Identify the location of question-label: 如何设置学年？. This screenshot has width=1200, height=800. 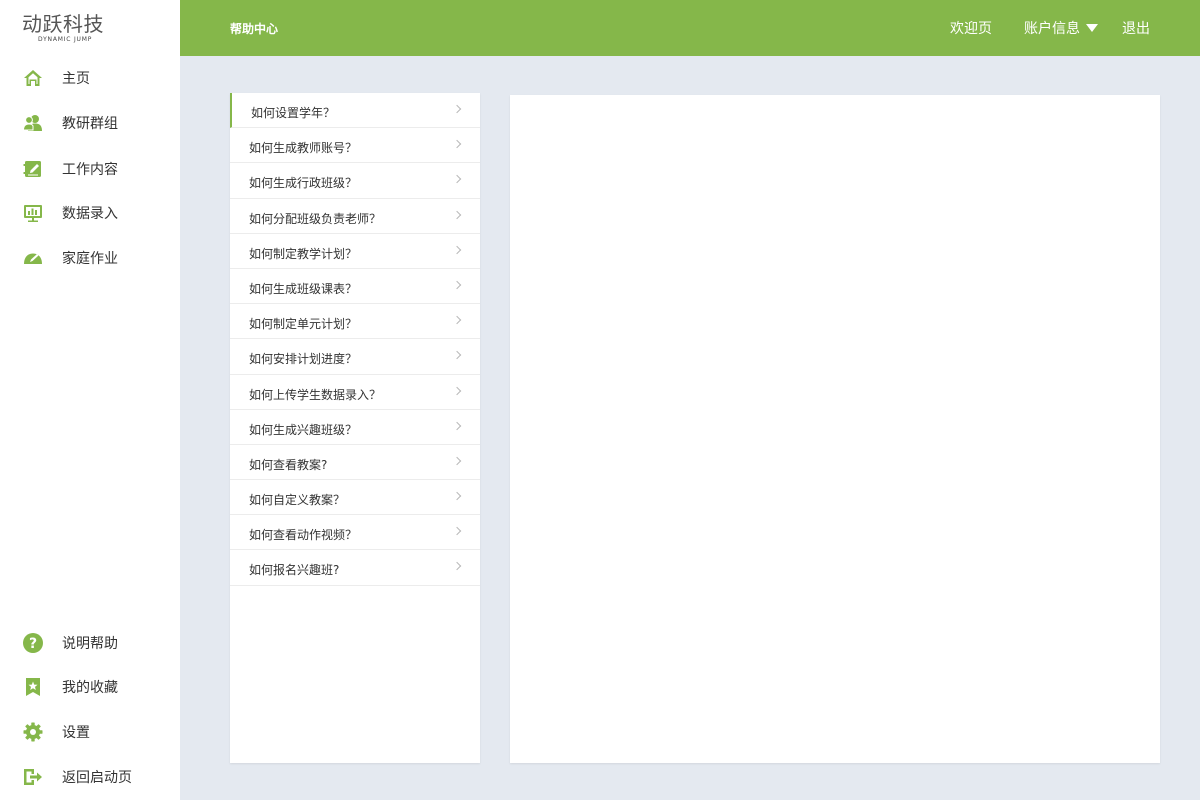
(293, 113).